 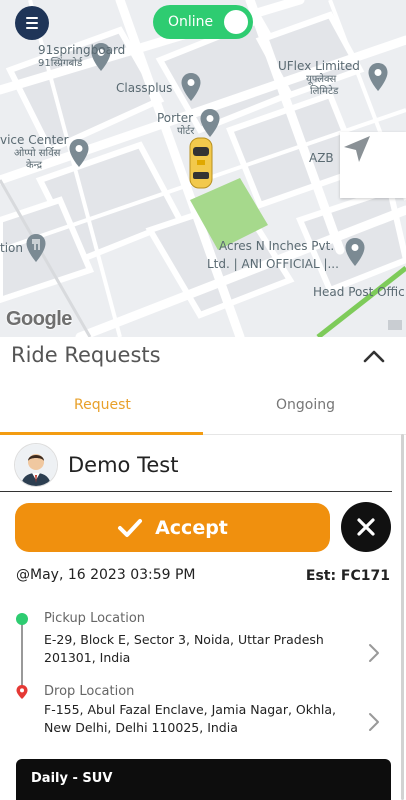 I want to click on close-icon, so click(x=366, y=527).